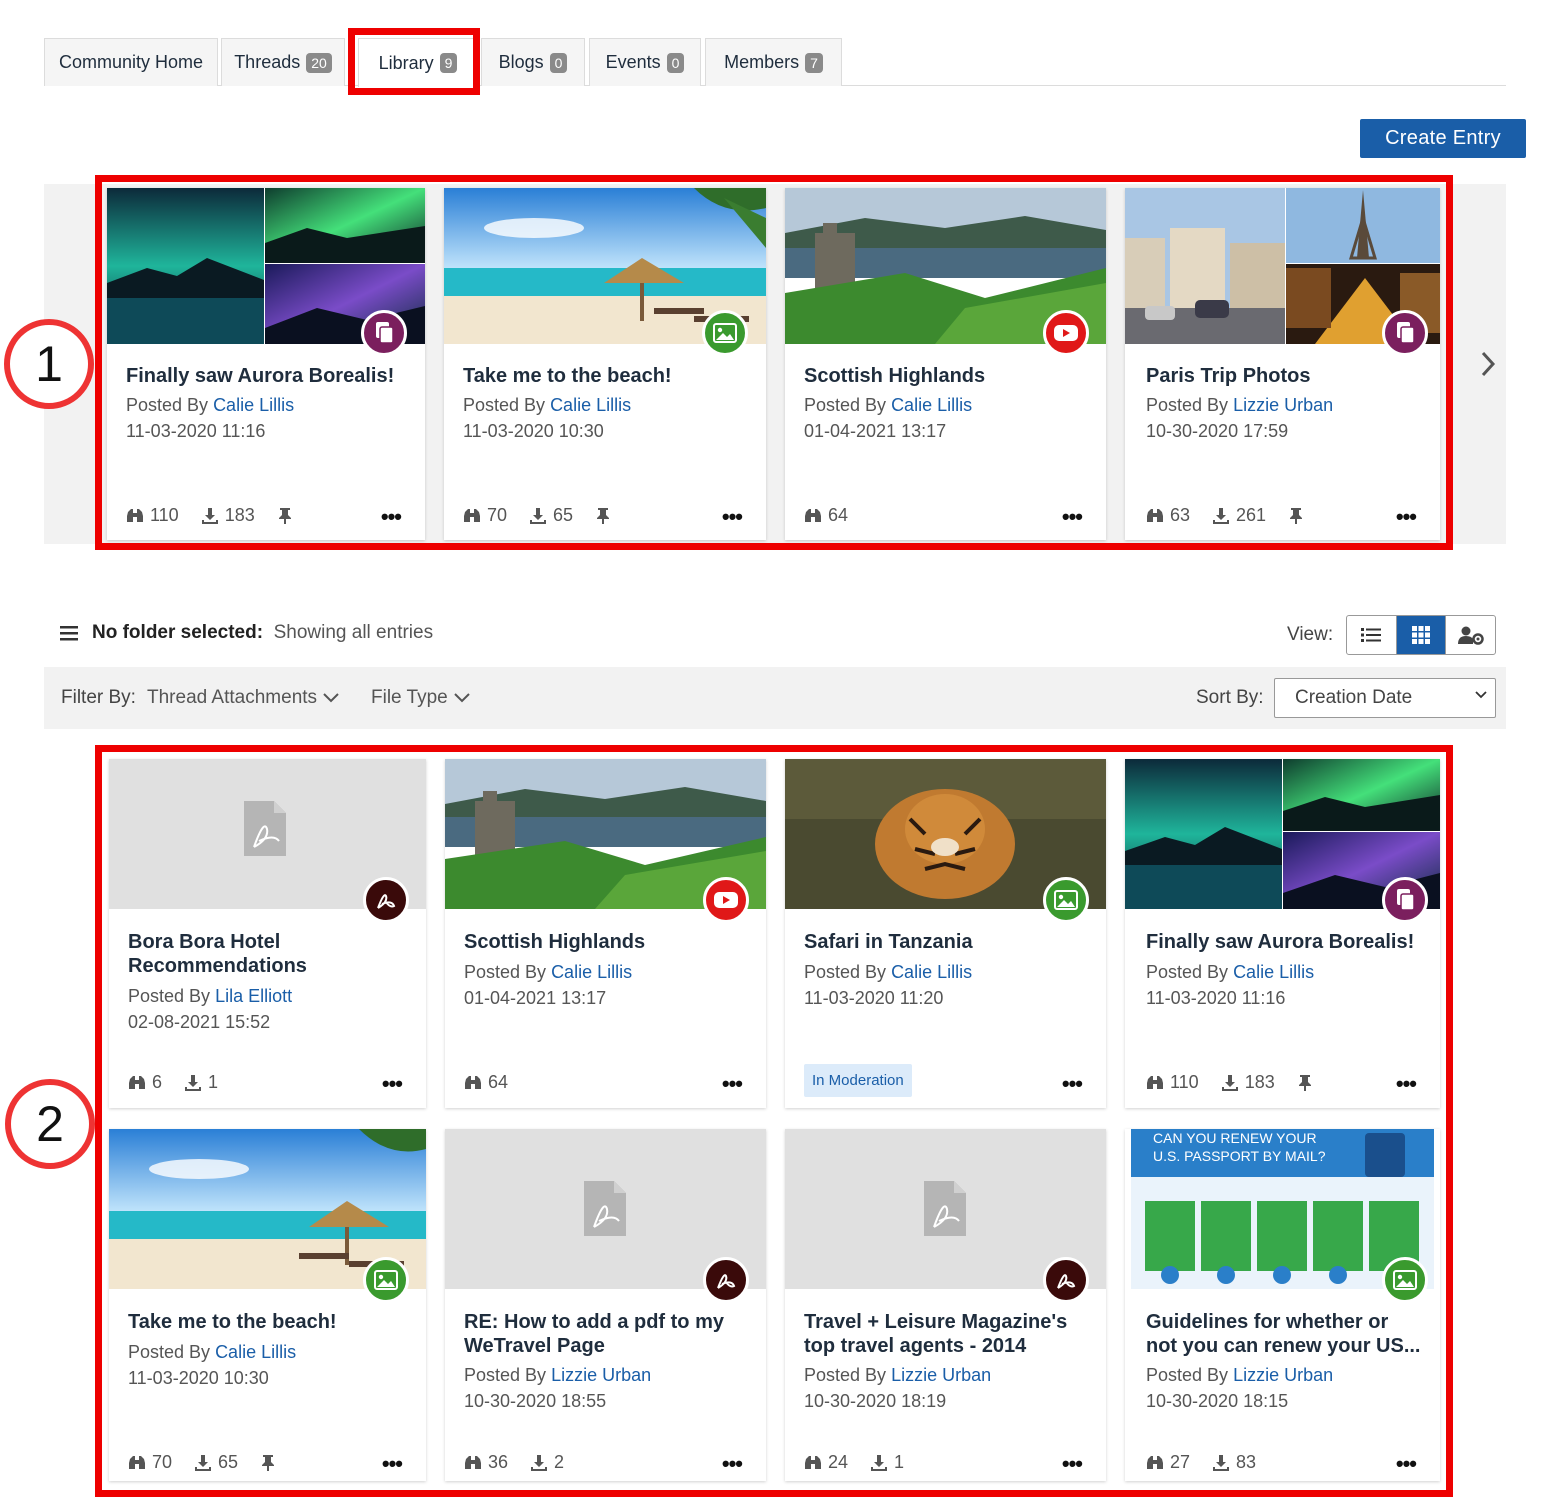 The width and height of the screenshot is (1566, 1497). What do you see at coordinates (1201, 1462) in the screenshot?
I see `entry-stats: 27 83` at bounding box center [1201, 1462].